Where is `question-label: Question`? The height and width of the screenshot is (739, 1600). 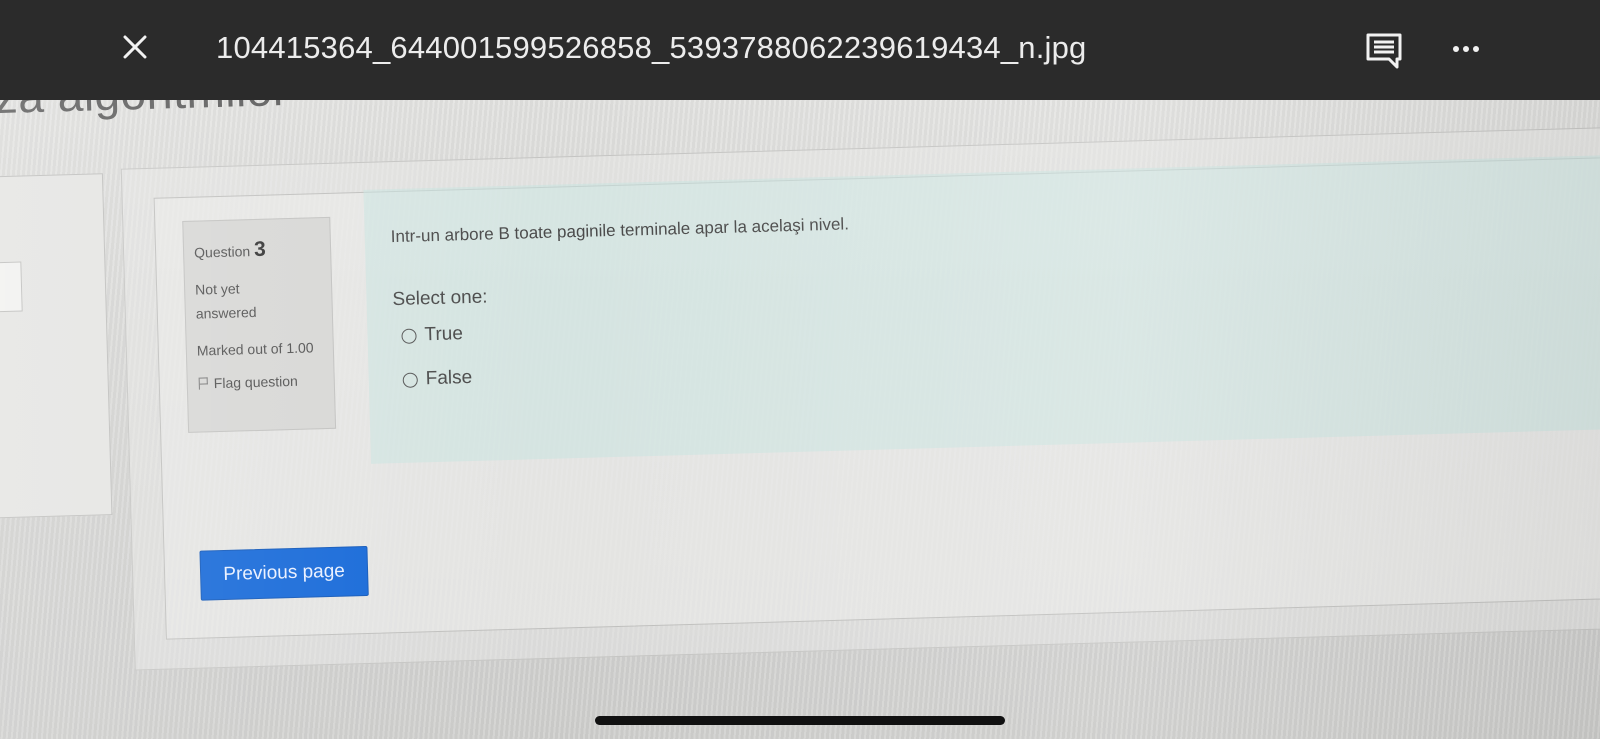 question-label: Question is located at coordinates (222, 252).